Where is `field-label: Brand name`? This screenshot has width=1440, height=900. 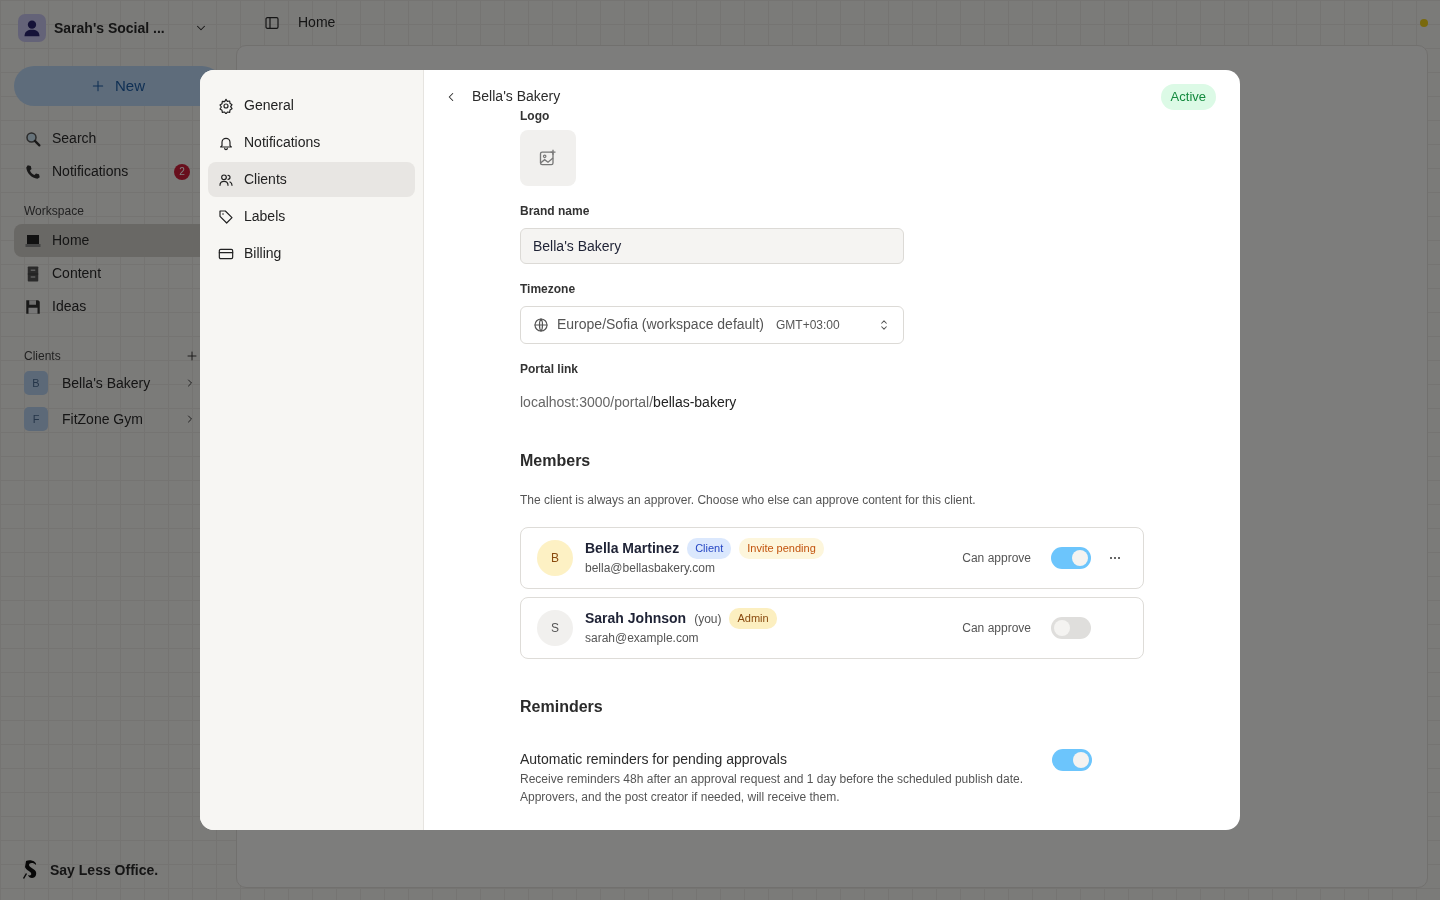 field-label: Brand name is located at coordinates (555, 211).